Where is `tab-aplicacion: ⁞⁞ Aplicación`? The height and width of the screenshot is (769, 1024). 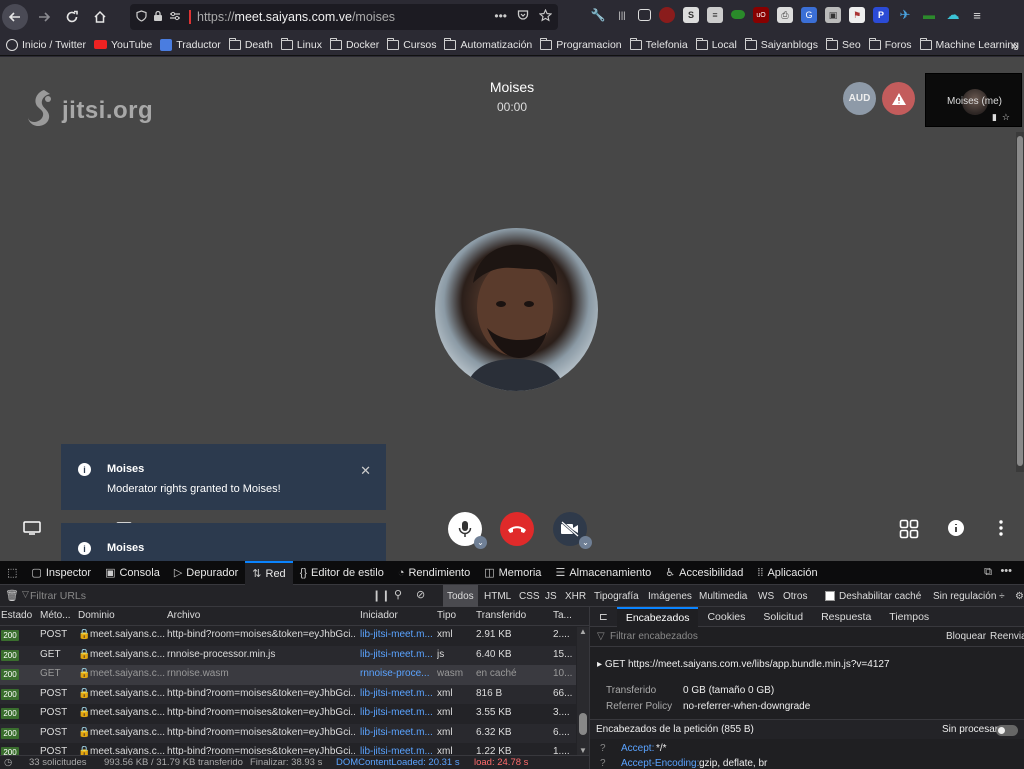 tab-aplicacion: ⁞⁞ Aplicación is located at coordinates (787, 573).